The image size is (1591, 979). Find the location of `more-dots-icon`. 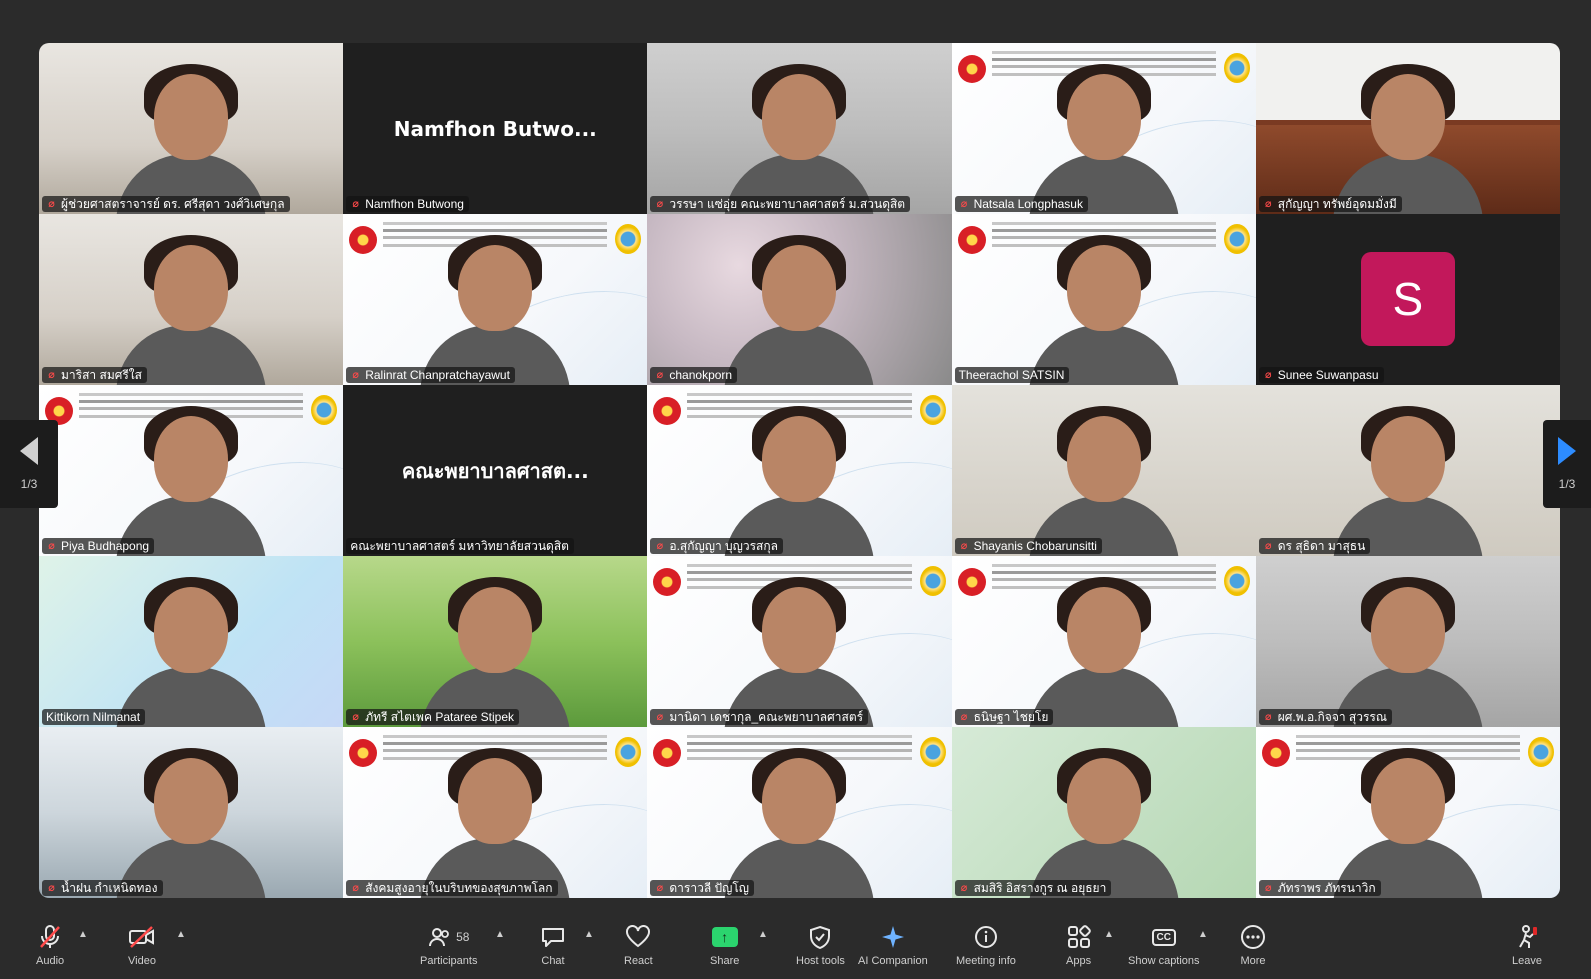

more-dots-icon is located at coordinates (1253, 937).